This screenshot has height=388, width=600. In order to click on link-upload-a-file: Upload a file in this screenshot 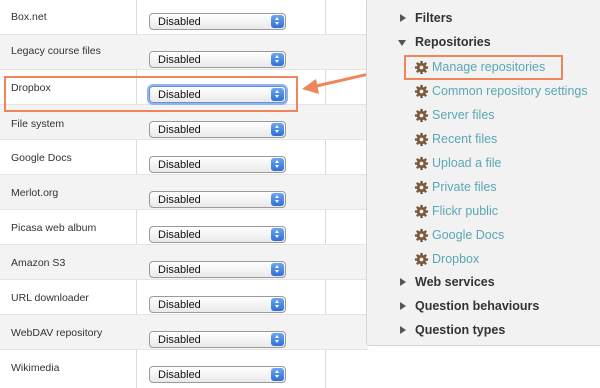, I will do `click(458, 163)`.